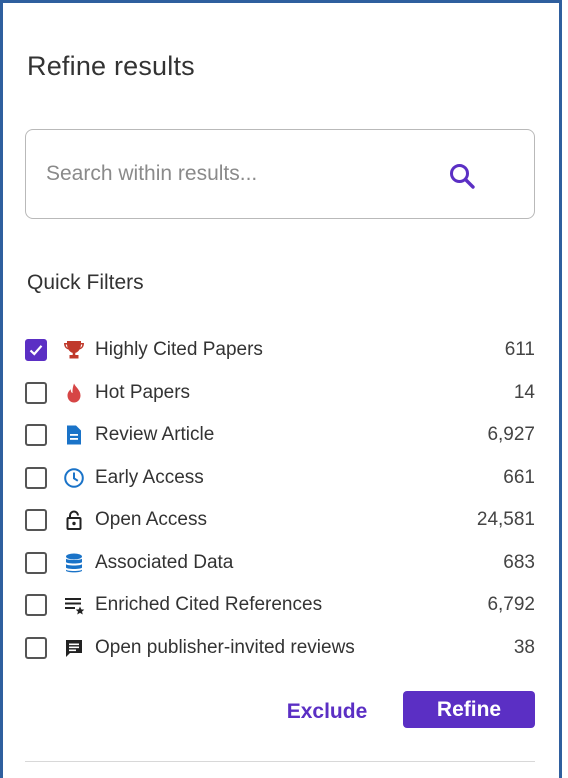 The image size is (568, 778). What do you see at coordinates (505, 520) in the screenshot?
I see `filter-count: 24,581` at bounding box center [505, 520].